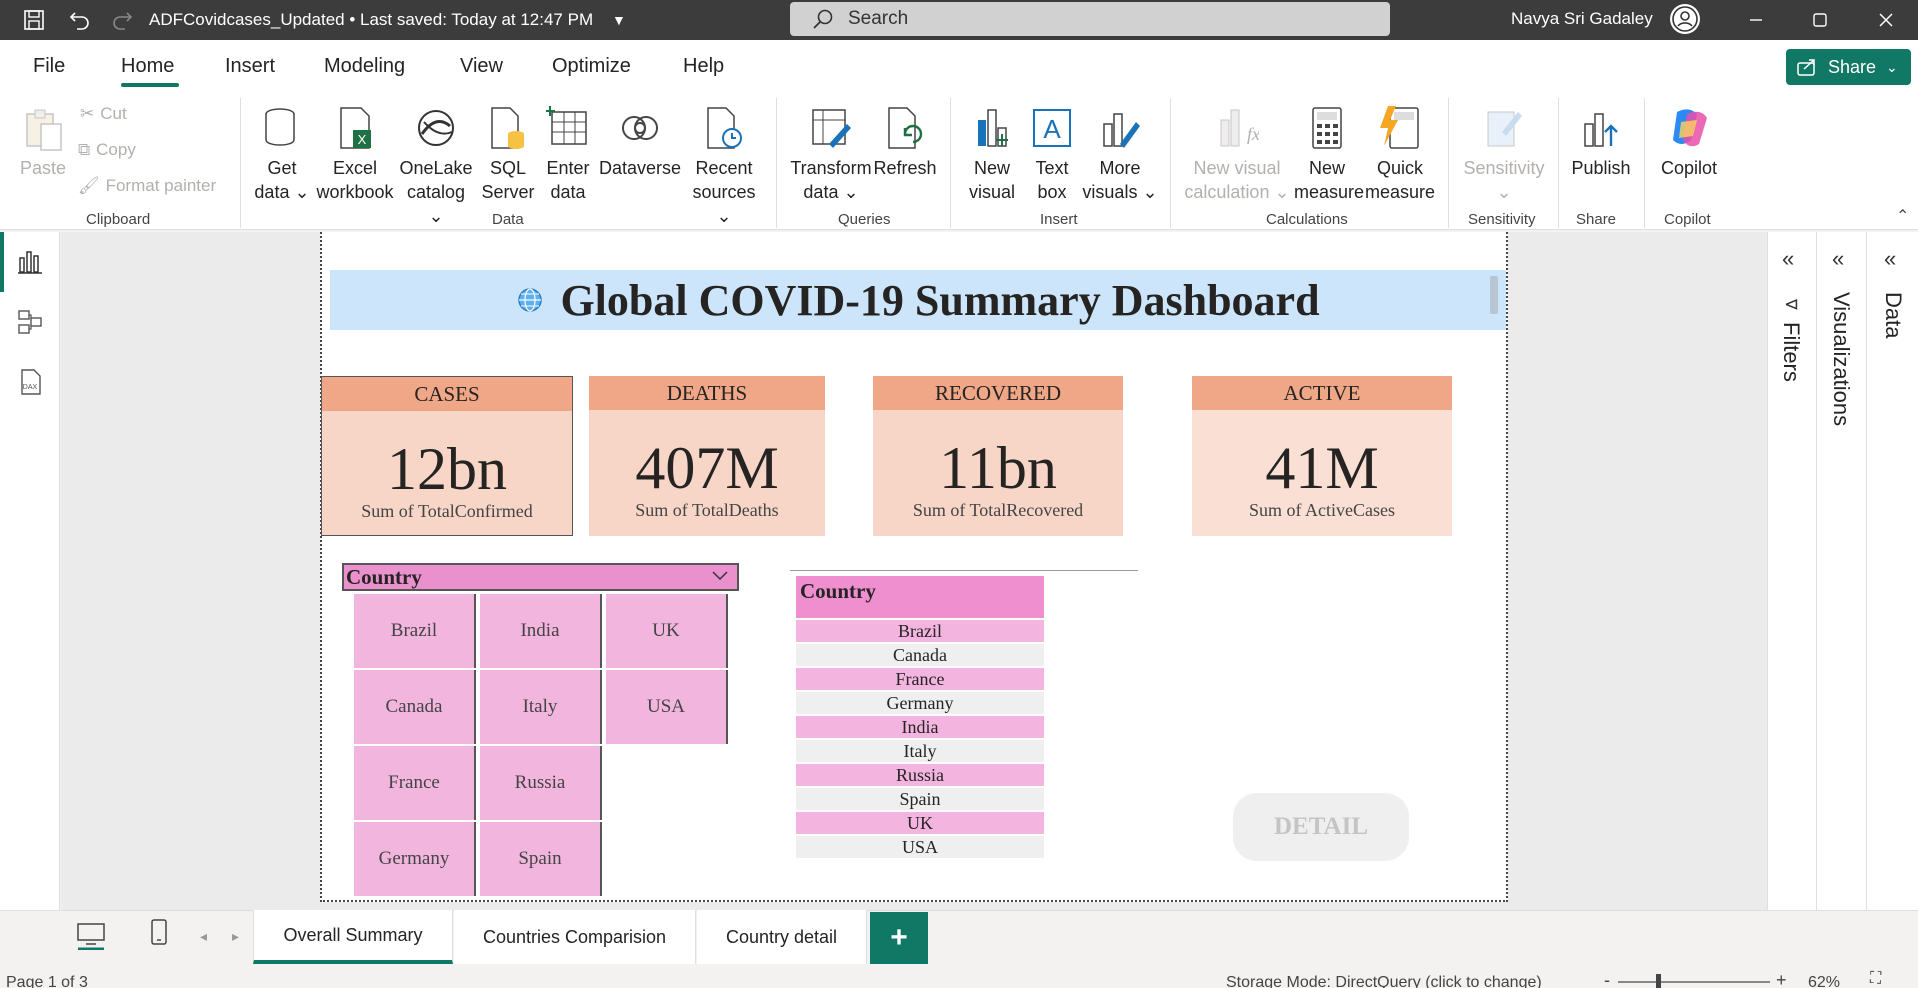 Image resolution: width=1918 pixels, height=988 pixels. What do you see at coordinates (703, 66) in the screenshot?
I see `tab-help: Help` at bounding box center [703, 66].